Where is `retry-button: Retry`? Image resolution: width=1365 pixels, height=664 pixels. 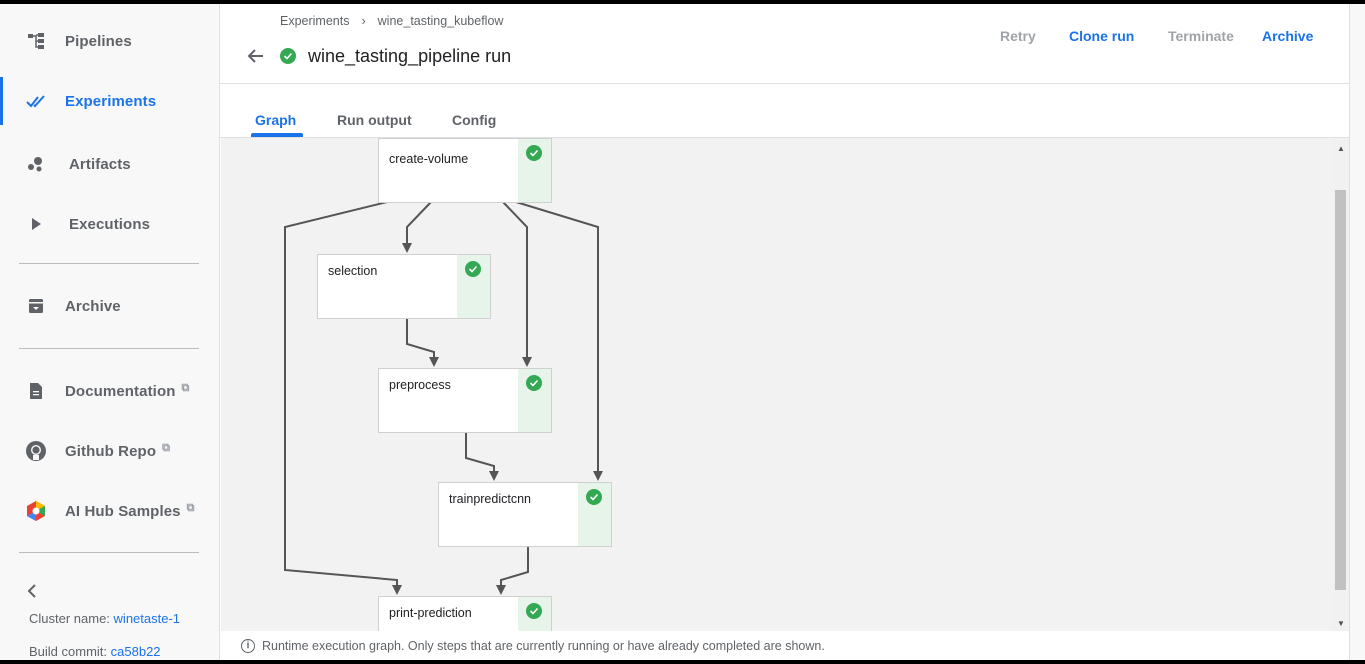 retry-button: Retry is located at coordinates (1018, 36).